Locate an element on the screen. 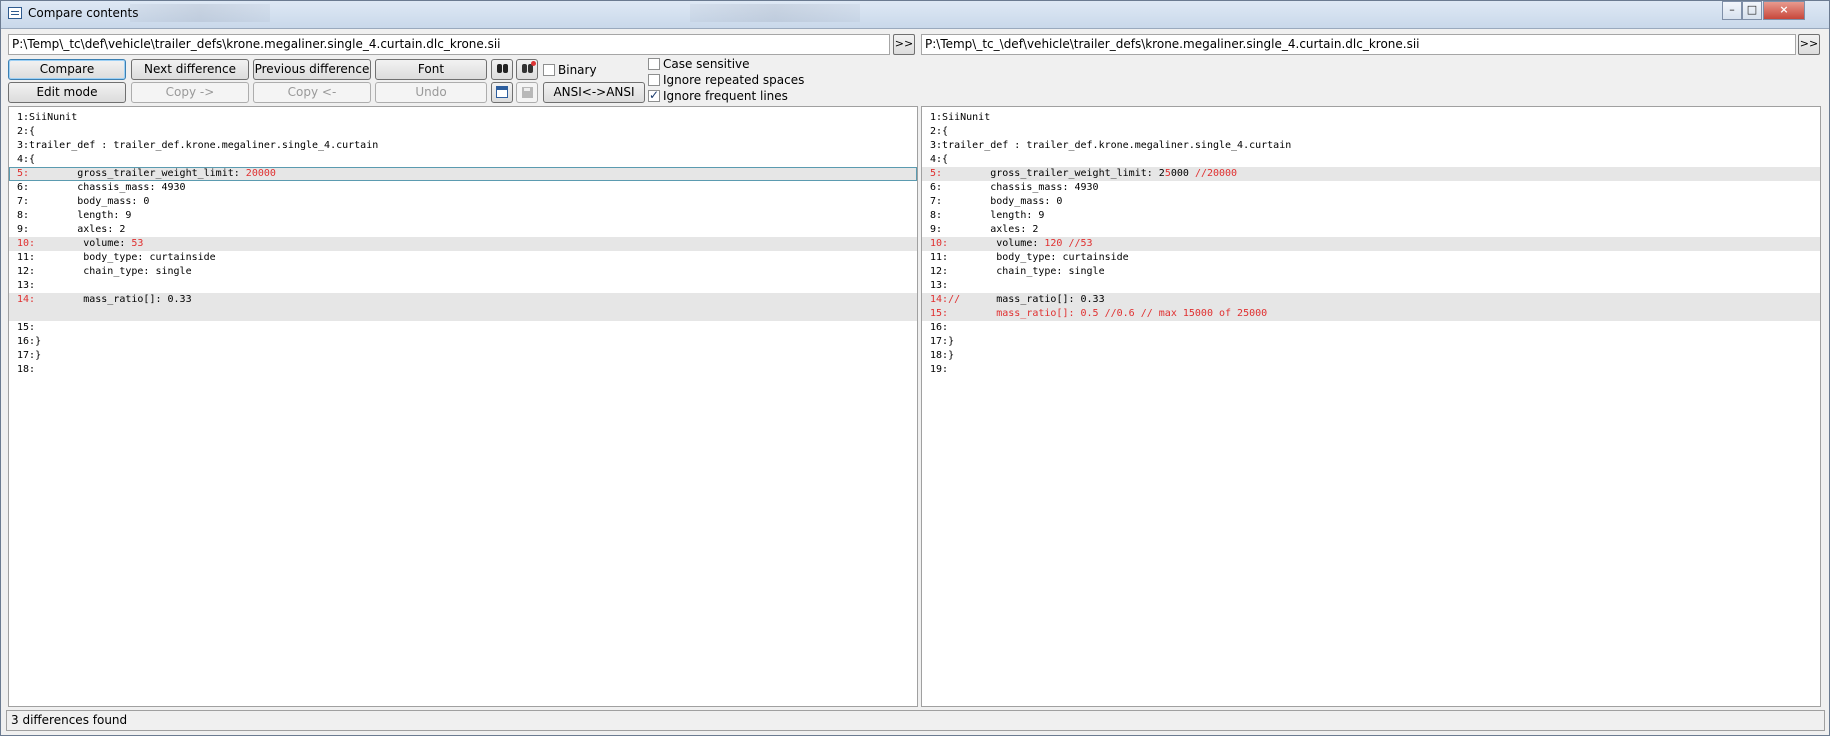 Image resolution: width=1830 pixels, height=736 pixels. minimize-button: – is located at coordinates (1732, 10).